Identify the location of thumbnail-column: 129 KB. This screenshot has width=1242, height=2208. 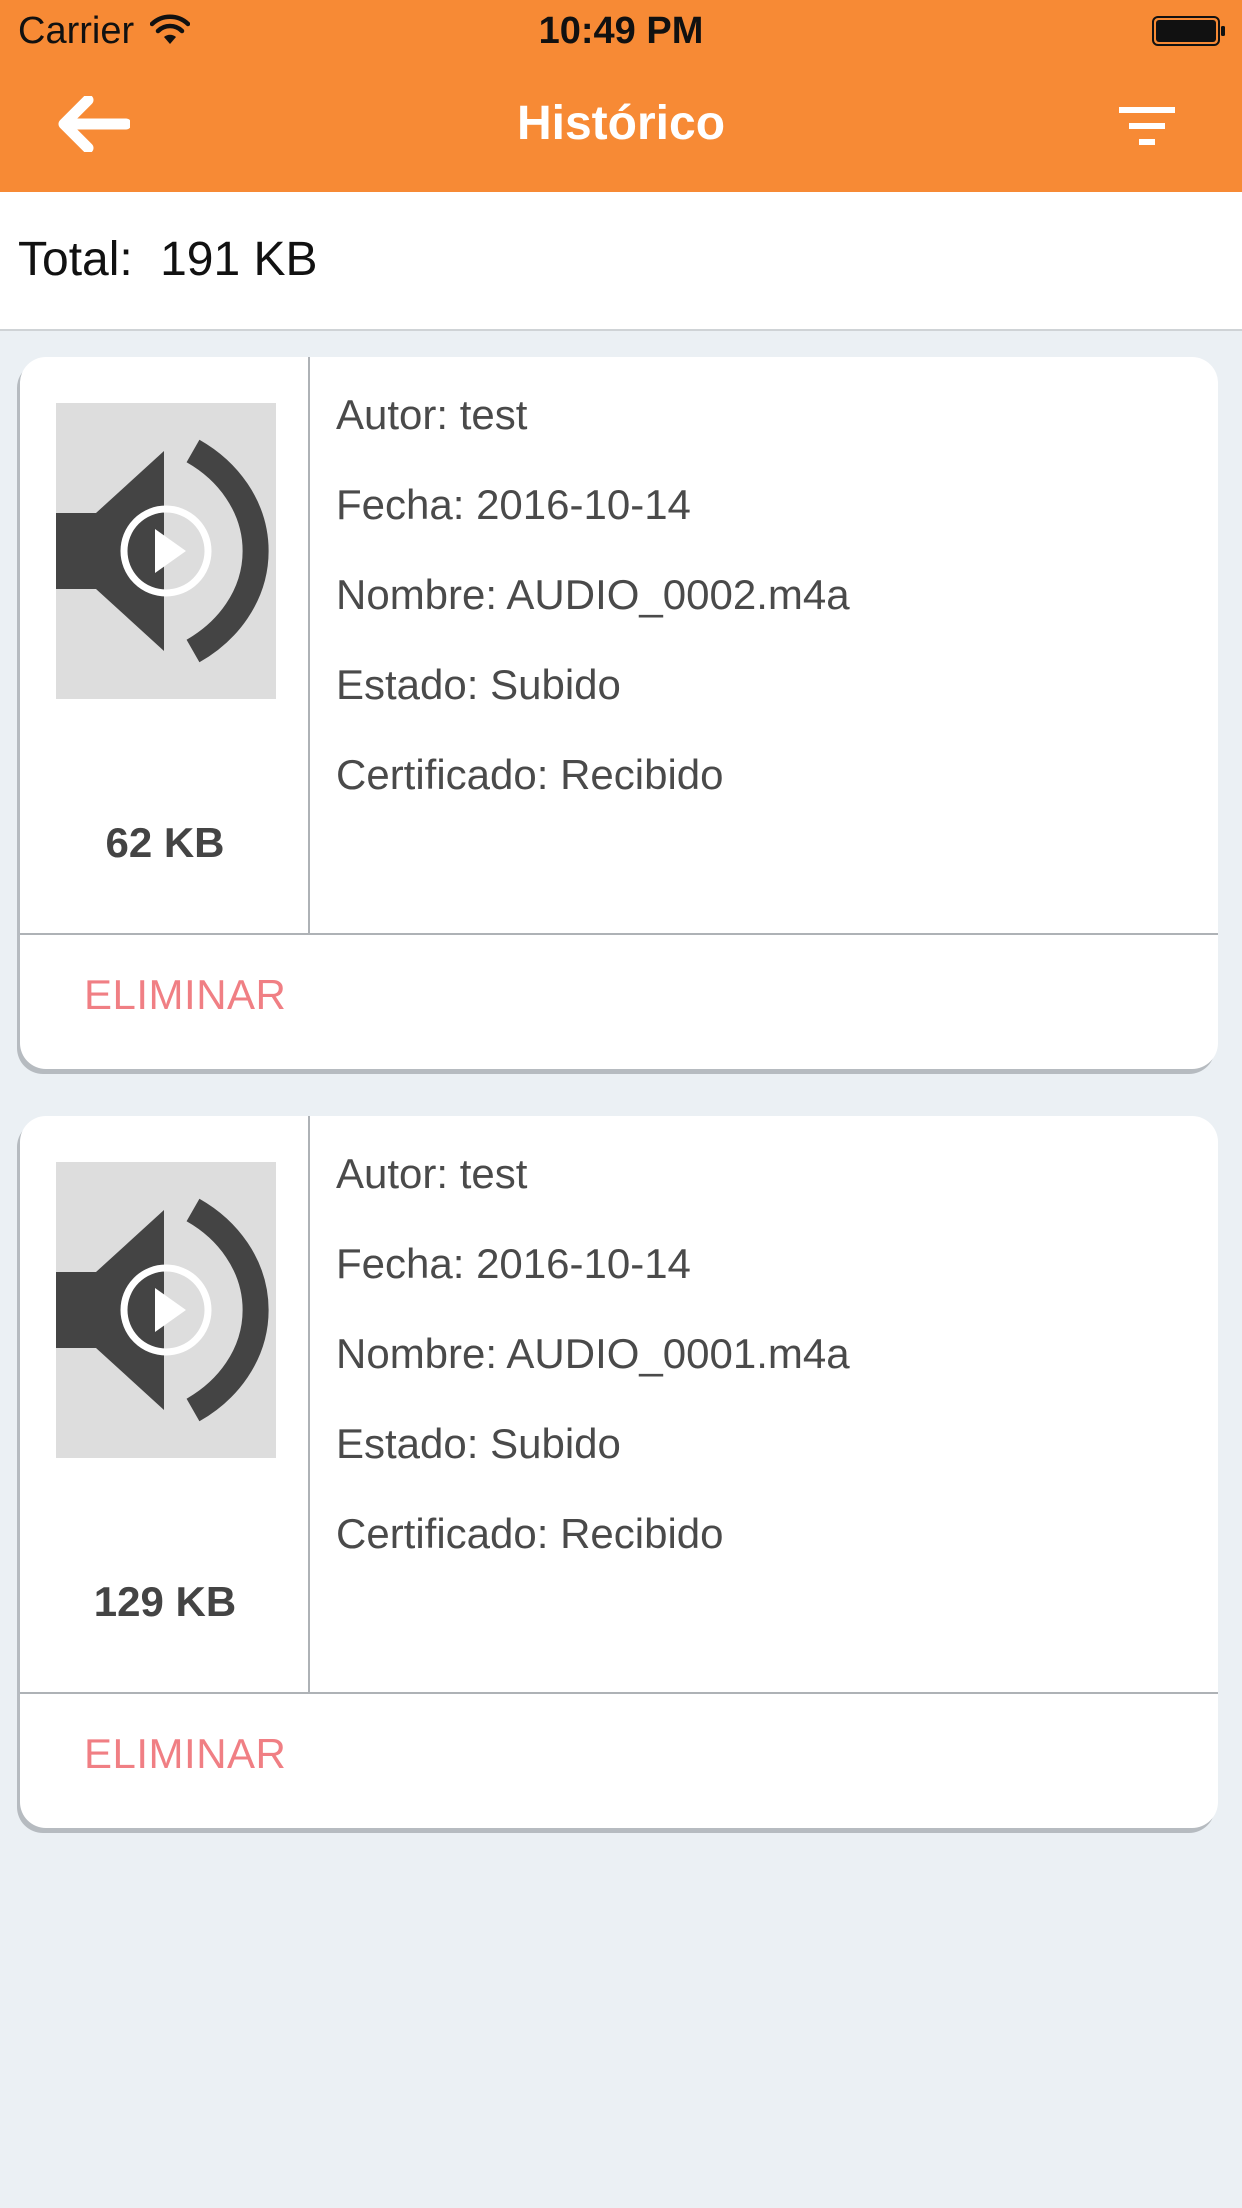
(165, 1405).